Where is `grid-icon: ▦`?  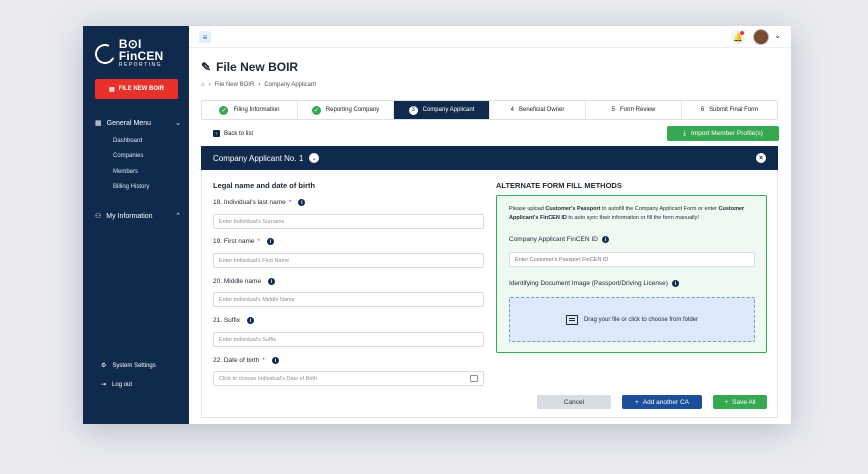 grid-icon: ▦ is located at coordinates (98, 123).